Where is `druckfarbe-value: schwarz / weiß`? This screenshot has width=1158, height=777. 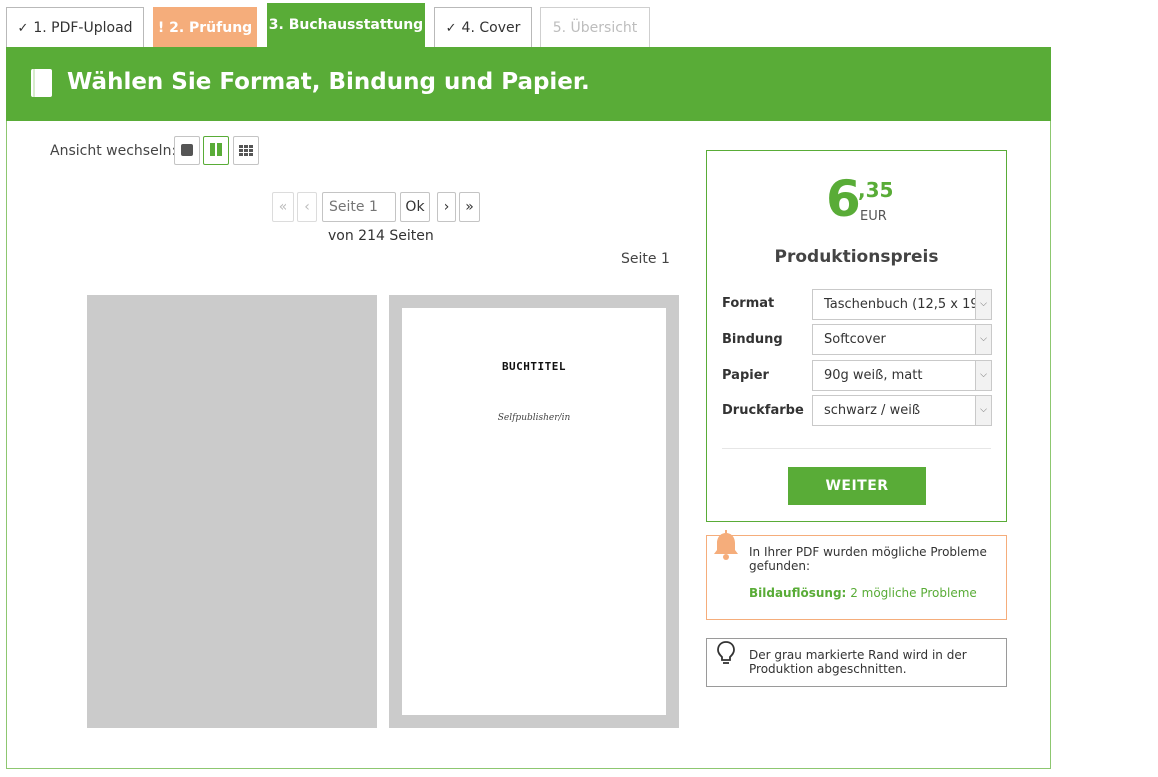 druckfarbe-value: schwarz / weiß is located at coordinates (872, 410).